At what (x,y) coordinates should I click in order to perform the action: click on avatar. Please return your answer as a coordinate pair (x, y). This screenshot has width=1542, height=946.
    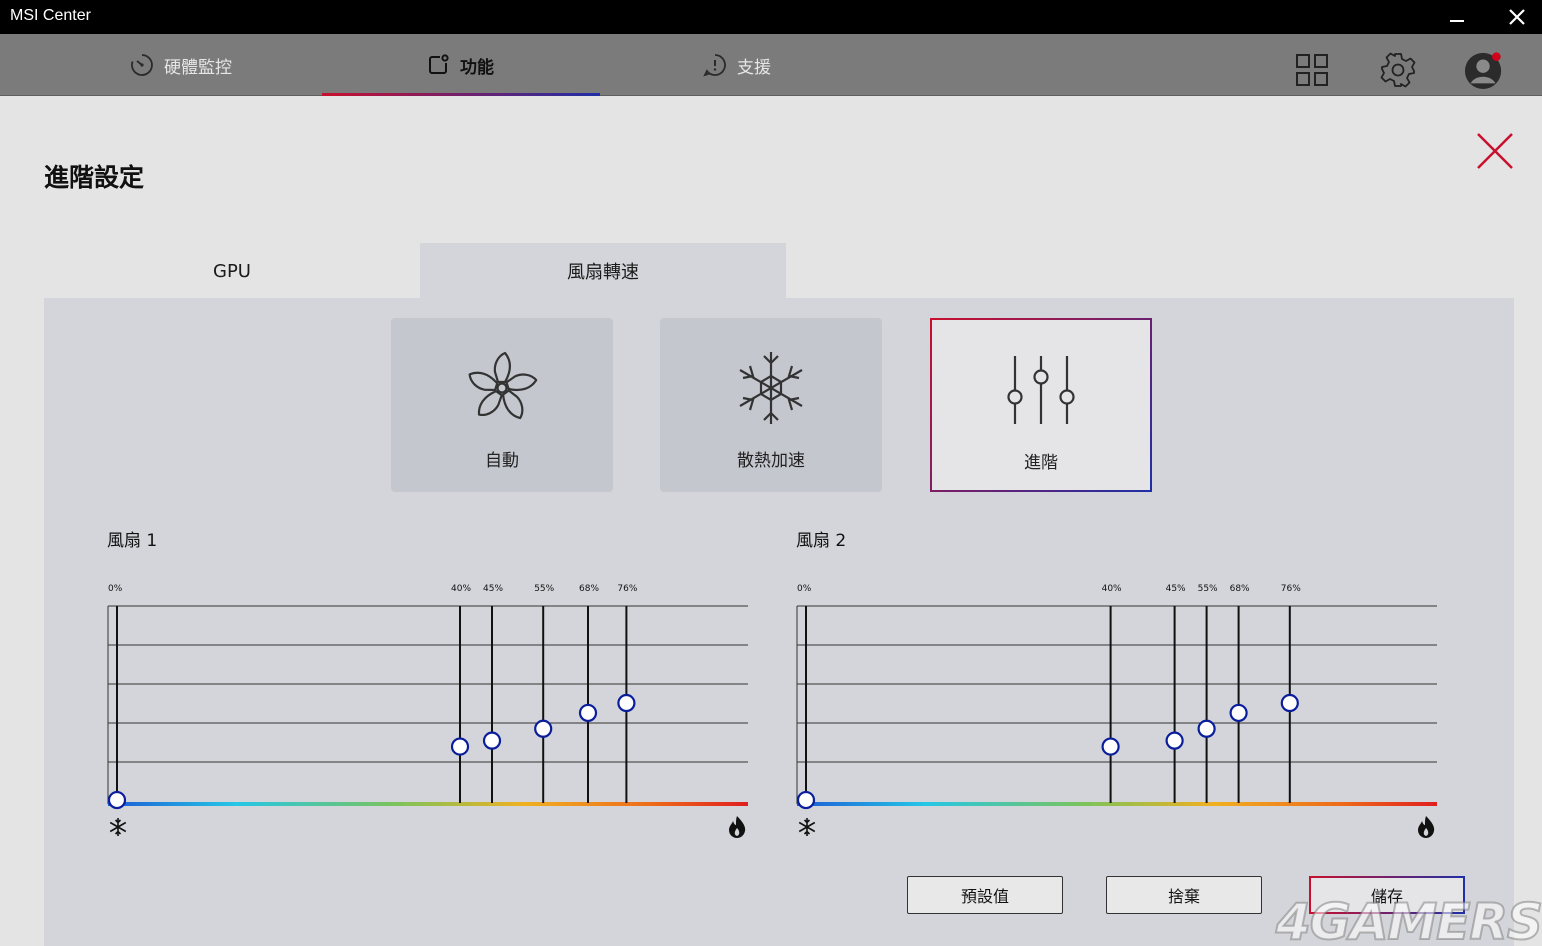
    Looking at the image, I should click on (1483, 71).